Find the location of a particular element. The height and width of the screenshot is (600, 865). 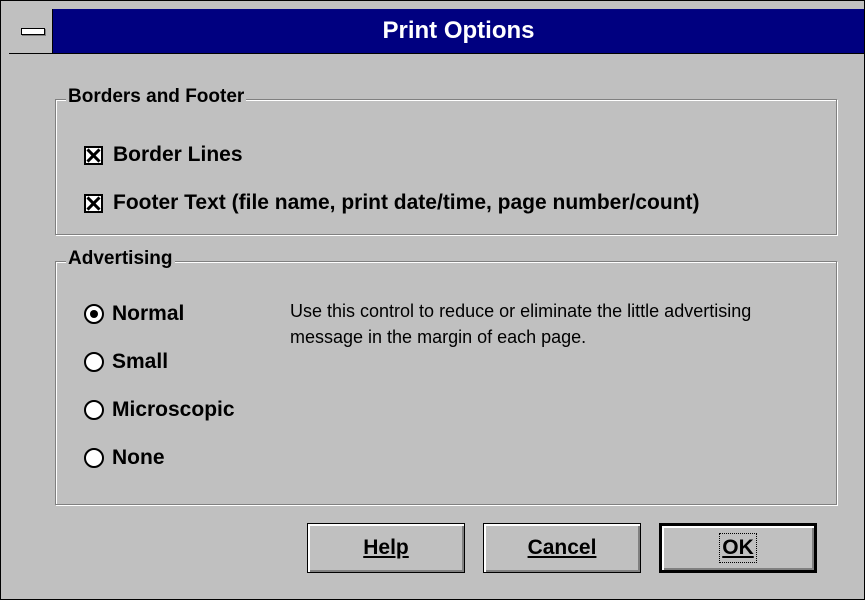

radio-small: Small is located at coordinates (126, 362).